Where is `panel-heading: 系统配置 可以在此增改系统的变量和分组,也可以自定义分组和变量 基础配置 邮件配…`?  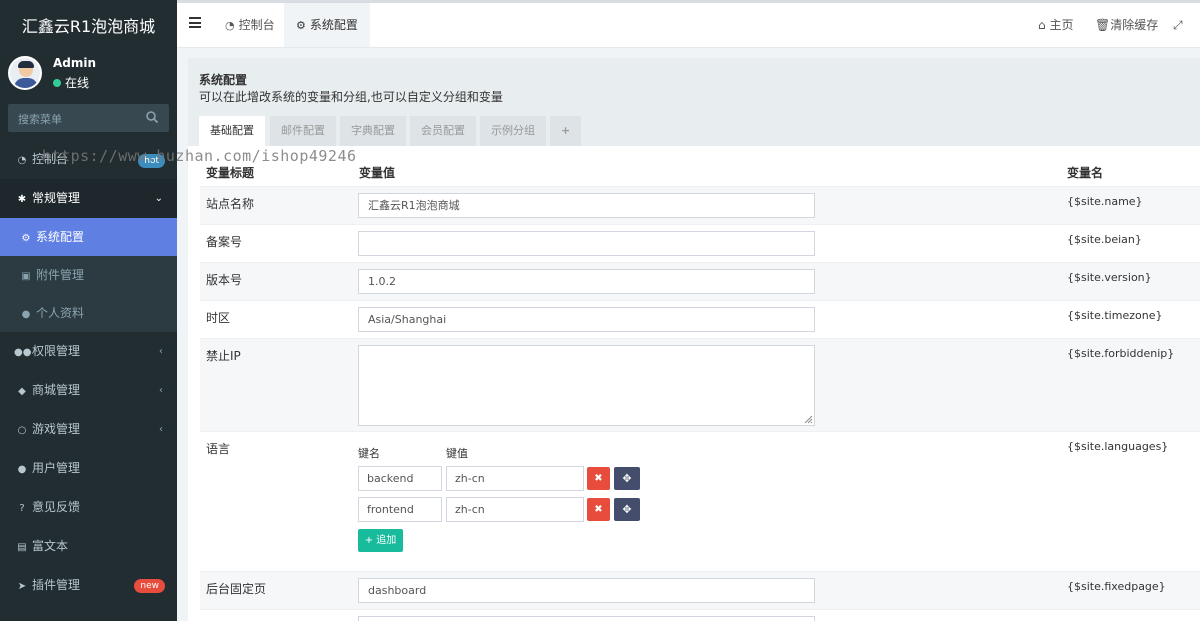
panel-heading: 系统配置 可以在此增改系统的变量和分组,也可以自定义分组和变量 基础配置 邮件配… is located at coordinates (694, 102).